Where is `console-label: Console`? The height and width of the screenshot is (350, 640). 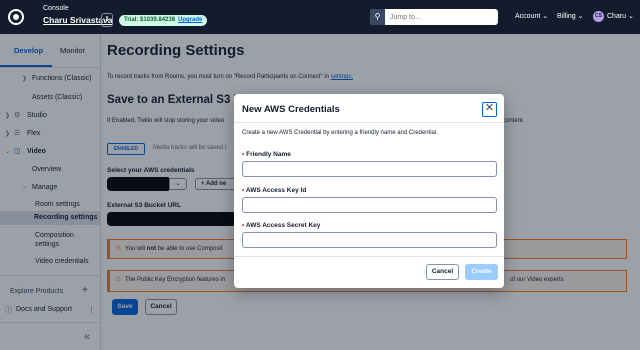 console-label: Console is located at coordinates (56, 8).